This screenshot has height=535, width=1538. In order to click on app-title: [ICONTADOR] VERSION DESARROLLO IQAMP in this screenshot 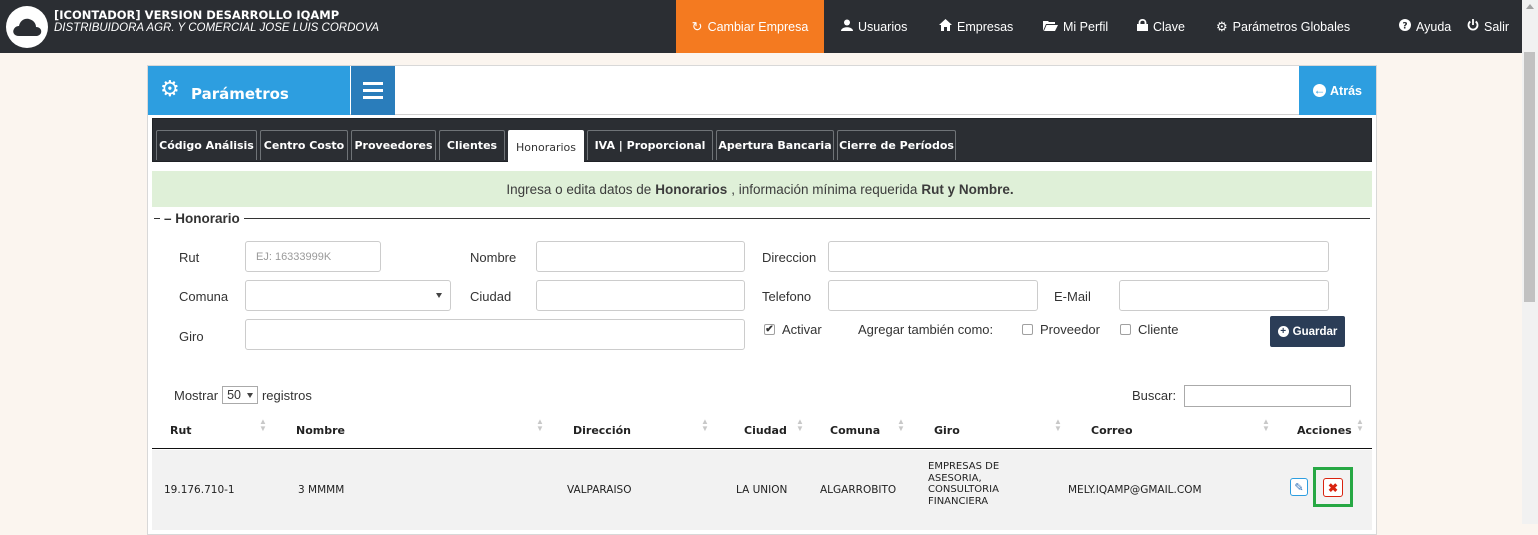, I will do `click(197, 15)`.